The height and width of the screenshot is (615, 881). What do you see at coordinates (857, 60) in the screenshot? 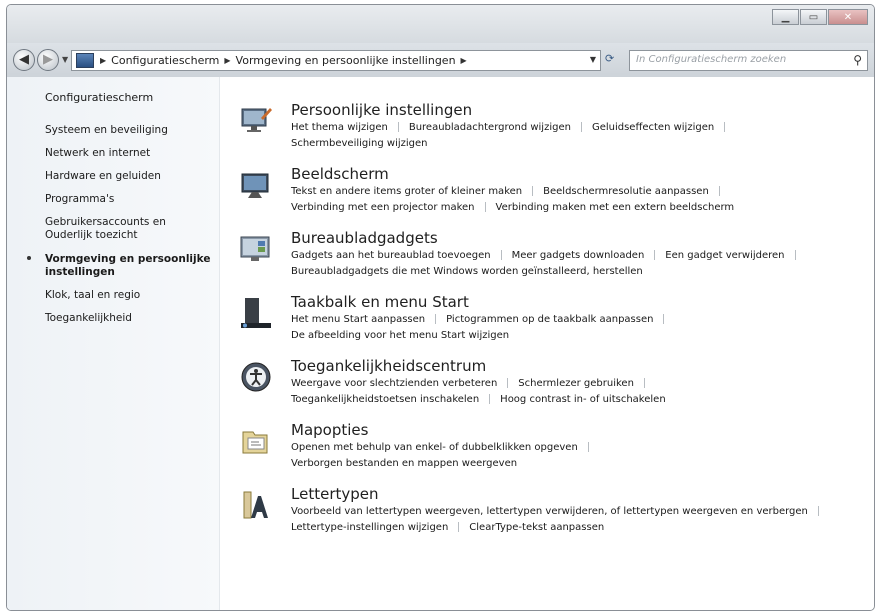
I see `search-icon: ⚲` at bounding box center [857, 60].